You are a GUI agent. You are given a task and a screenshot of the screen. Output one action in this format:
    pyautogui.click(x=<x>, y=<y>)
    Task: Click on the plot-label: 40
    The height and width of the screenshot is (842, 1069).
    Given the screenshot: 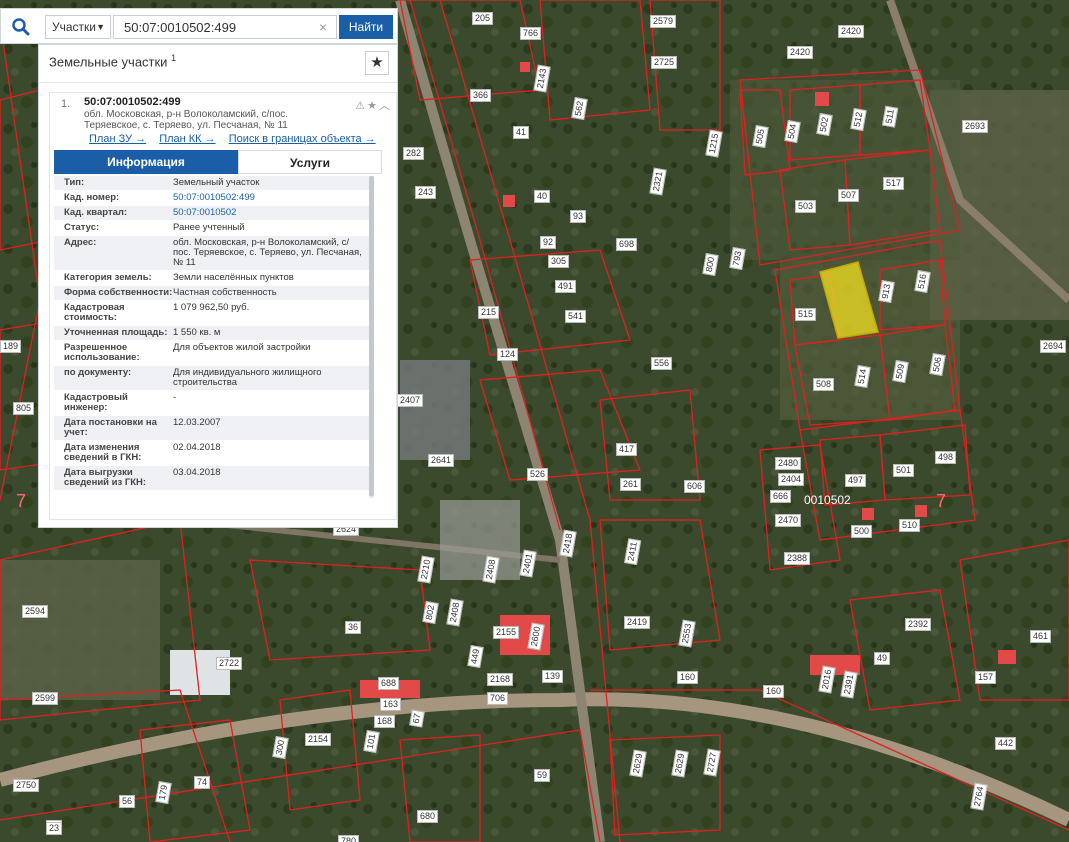 What is the action you would take?
    pyautogui.click(x=542, y=196)
    